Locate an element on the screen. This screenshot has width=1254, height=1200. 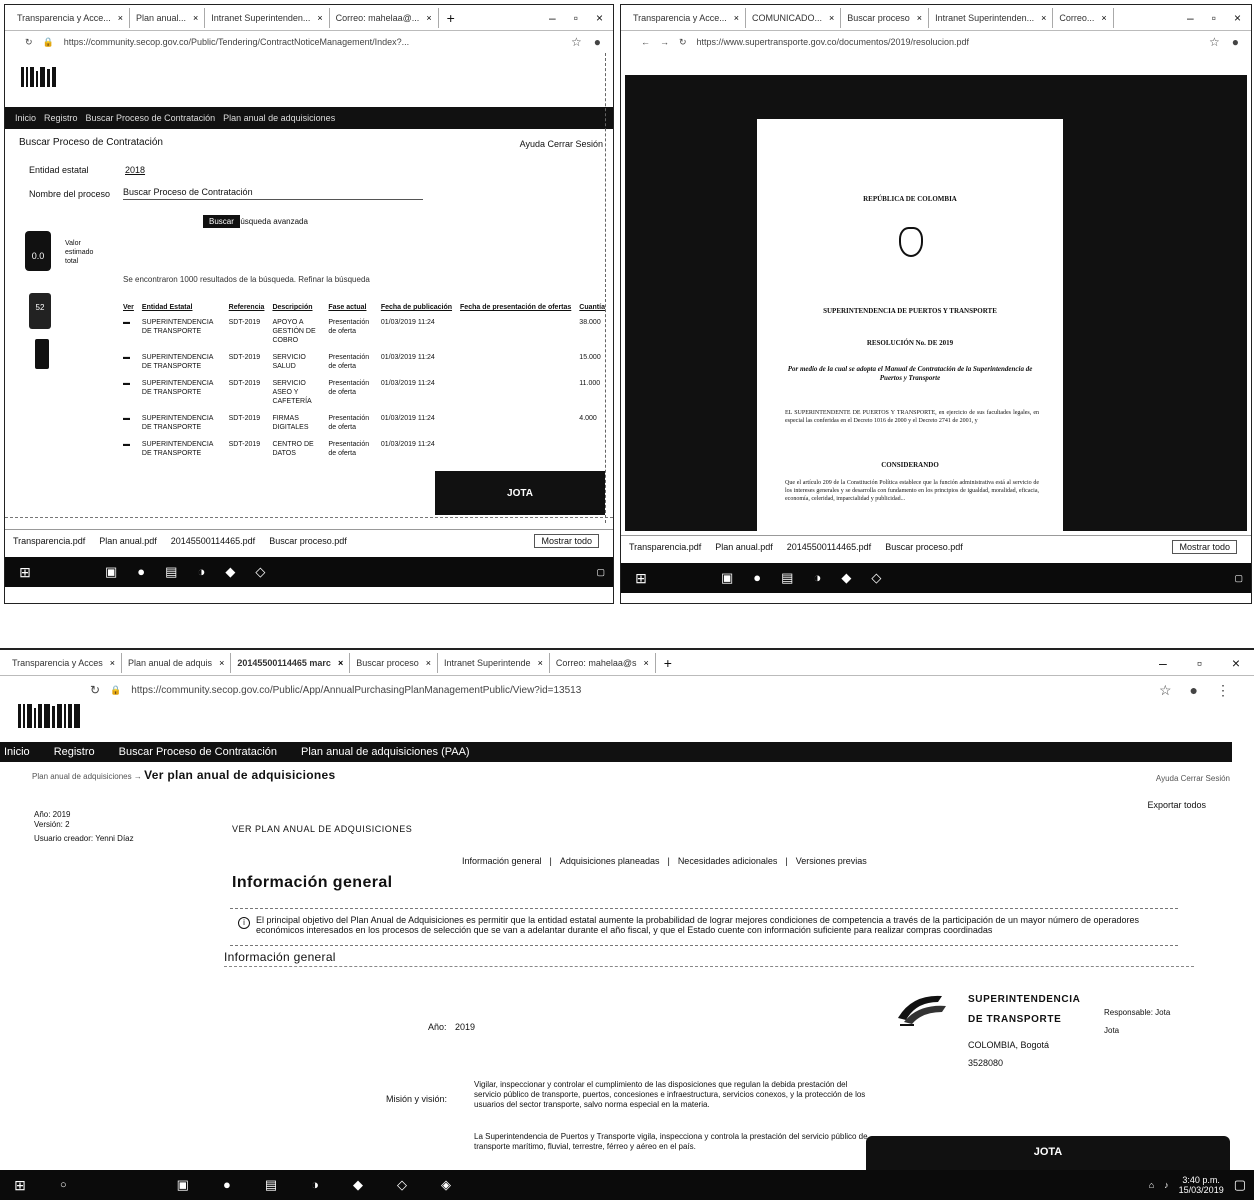
tab: COMUNICADO... × is located at coordinates (794, 17).